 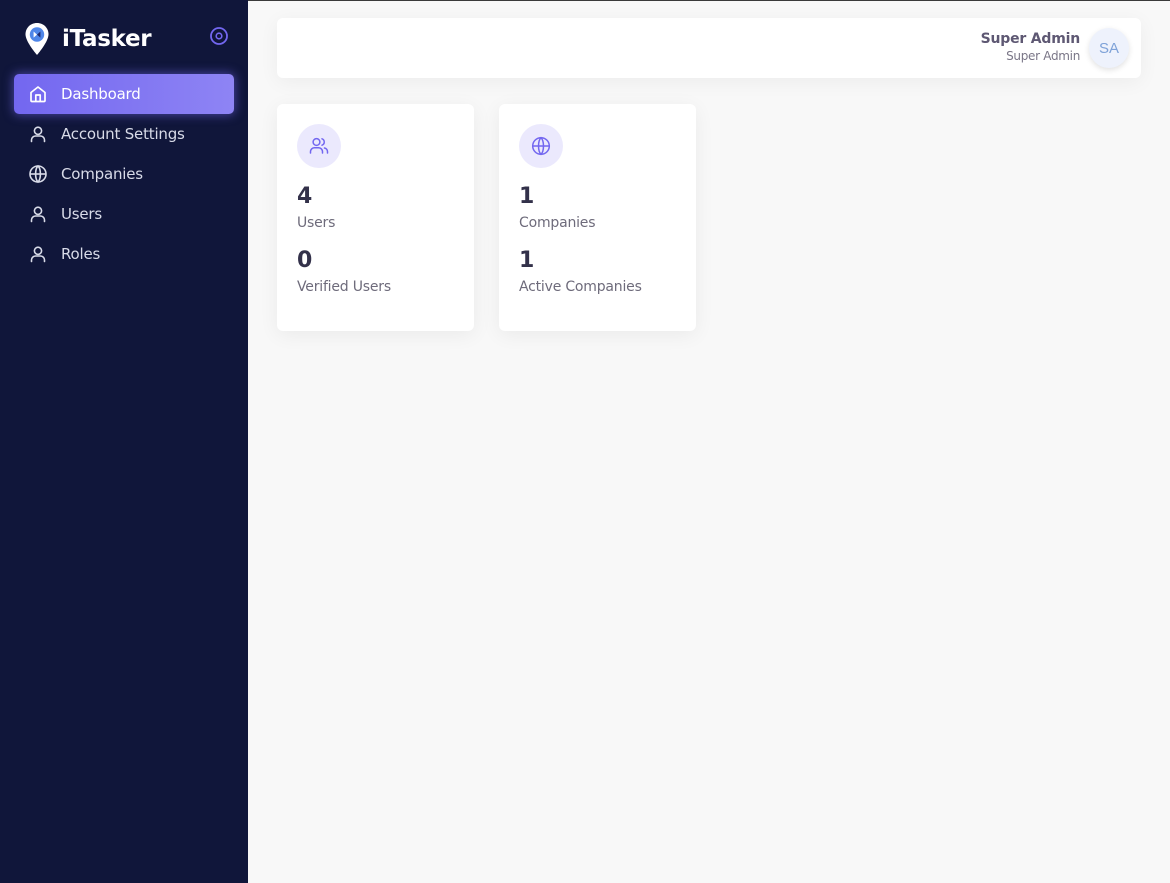 What do you see at coordinates (557, 223) in the screenshot?
I see `stat-label: Companies` at bounding box center [557, 223].